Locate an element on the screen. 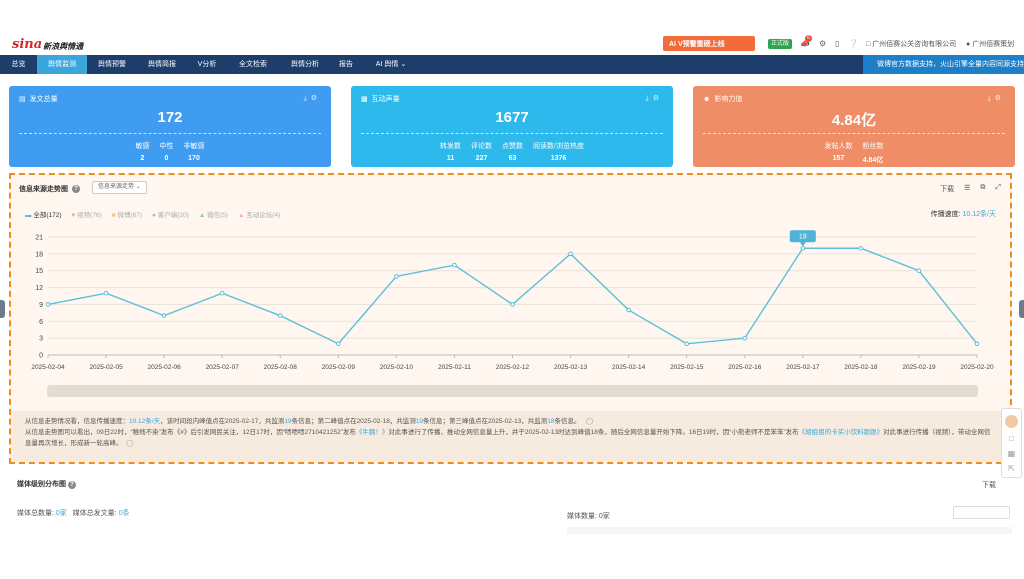 The image size is (1024, 579). stat-sensitive: 敏感 2 is located at coordinates (143, 151).